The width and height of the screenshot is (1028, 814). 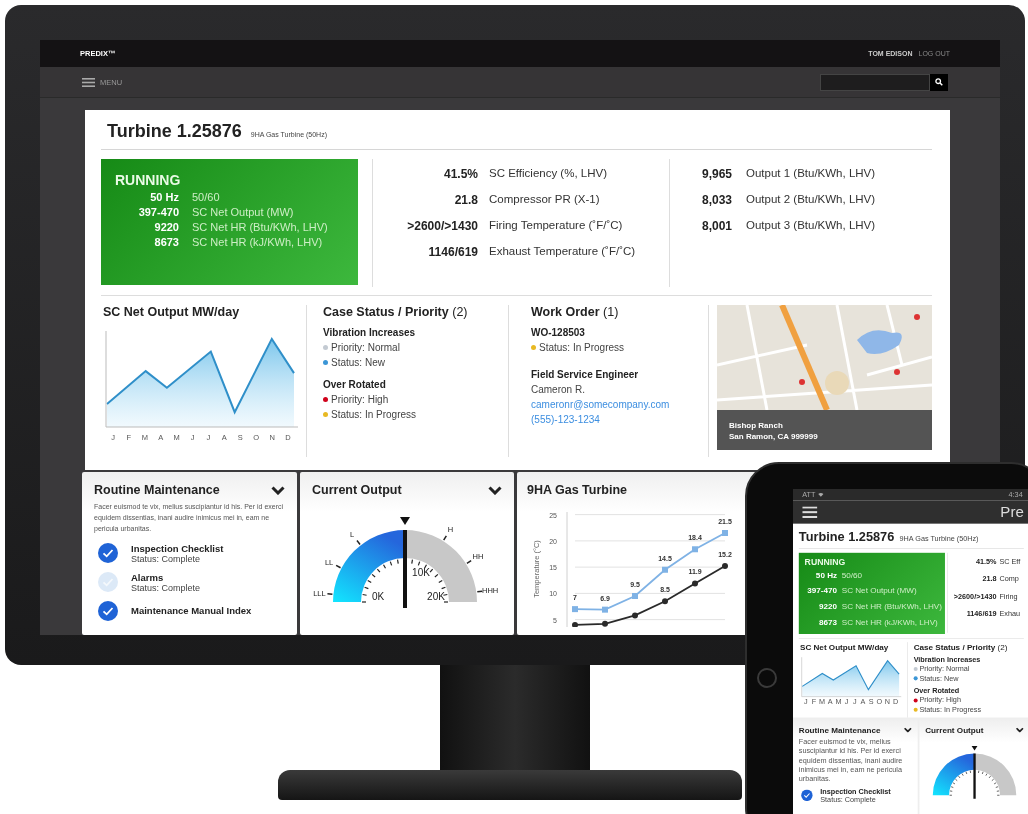 What do you see at coordinates (887, 702) in the screenshot?
I see `month-label: N` at bounding box center [887, 702].